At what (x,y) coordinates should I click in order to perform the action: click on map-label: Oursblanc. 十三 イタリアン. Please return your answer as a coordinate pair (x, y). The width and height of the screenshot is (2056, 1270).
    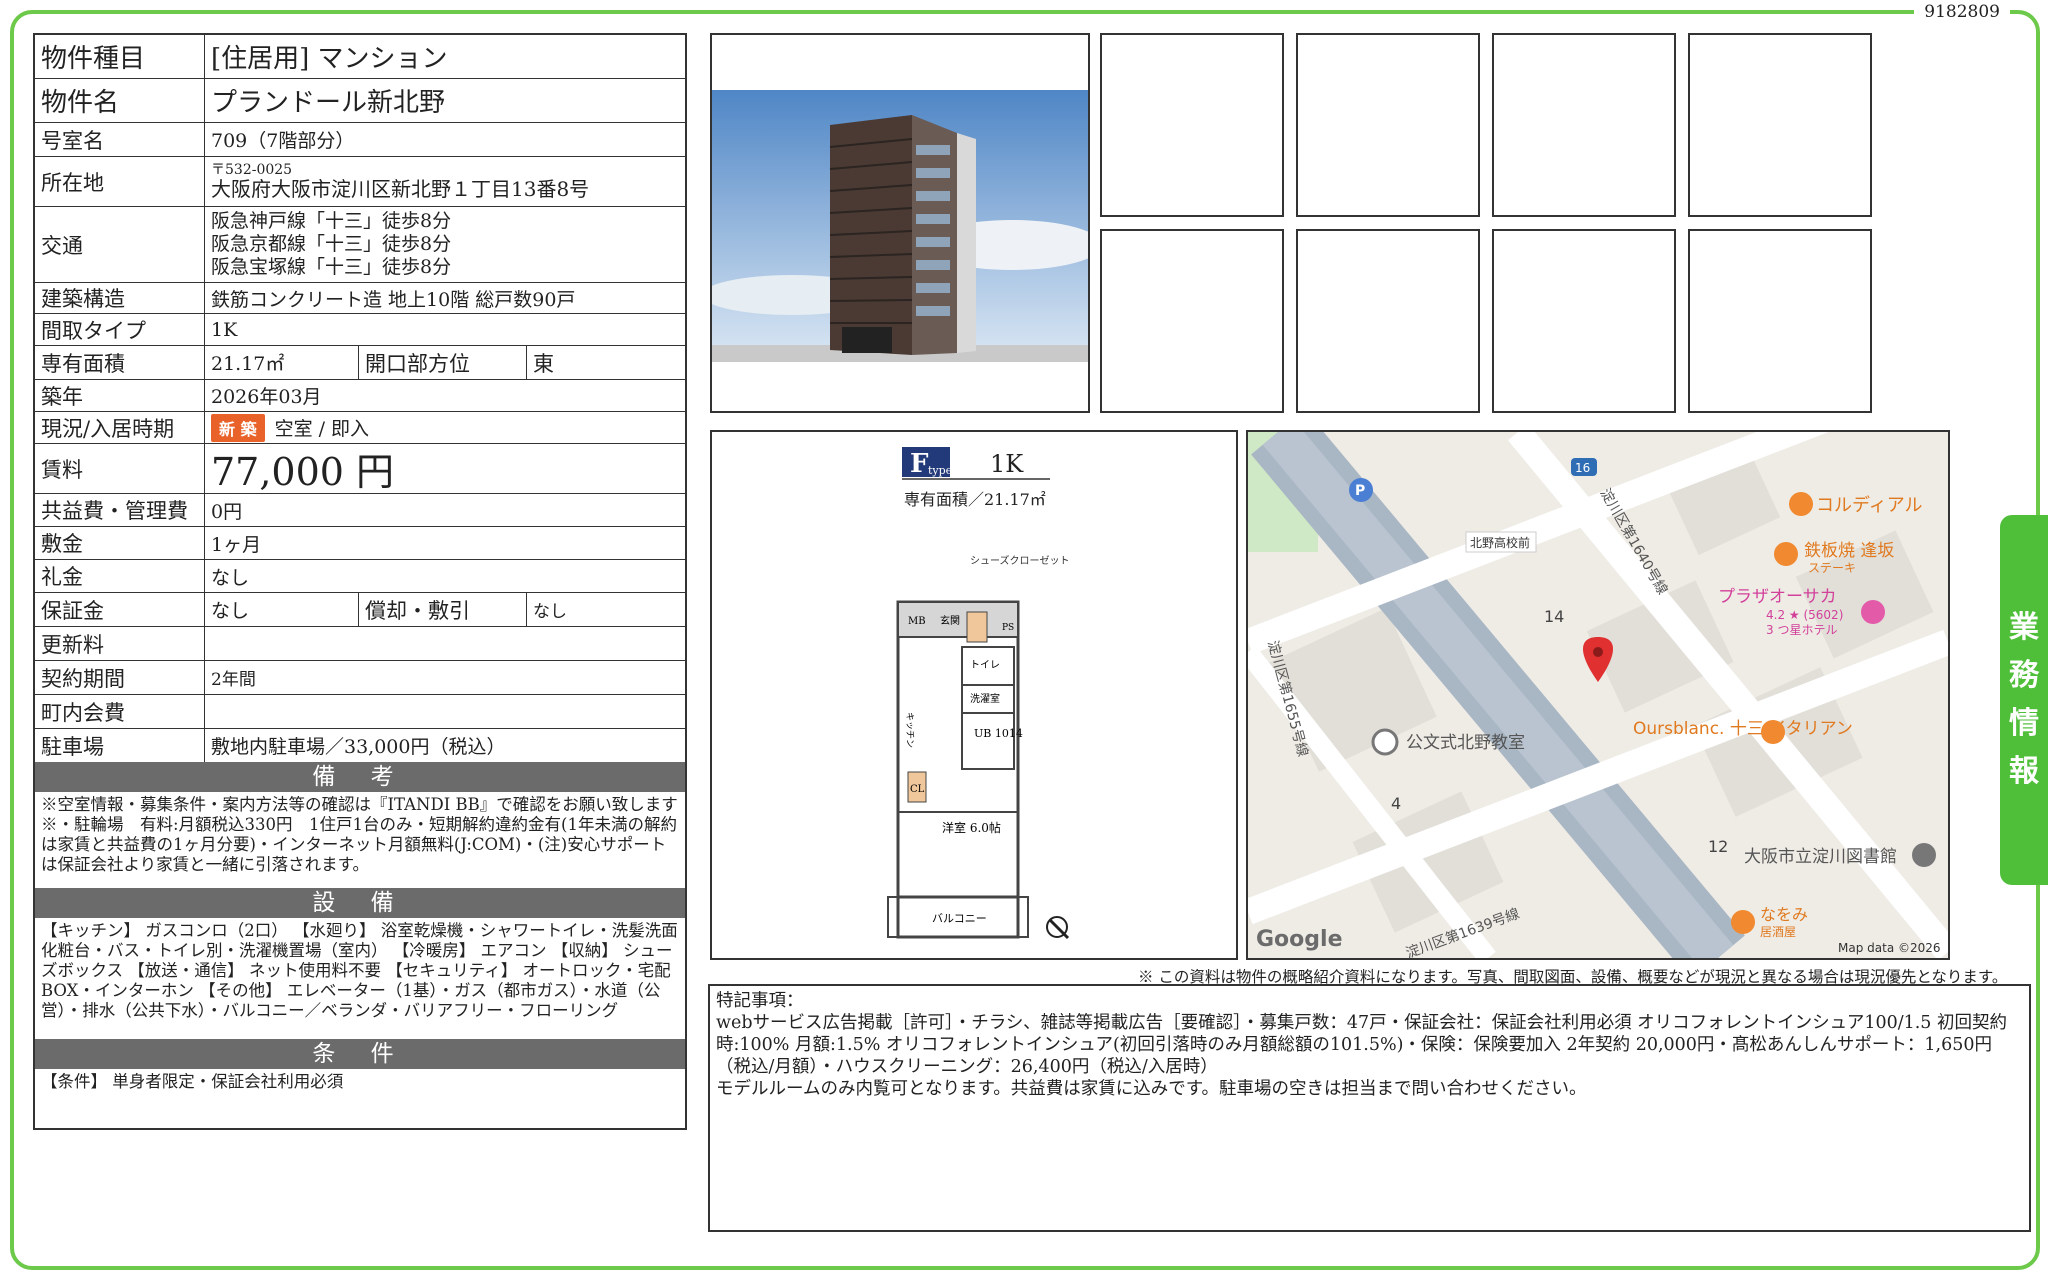
    Looking at the image, I should click on (1743, 729).